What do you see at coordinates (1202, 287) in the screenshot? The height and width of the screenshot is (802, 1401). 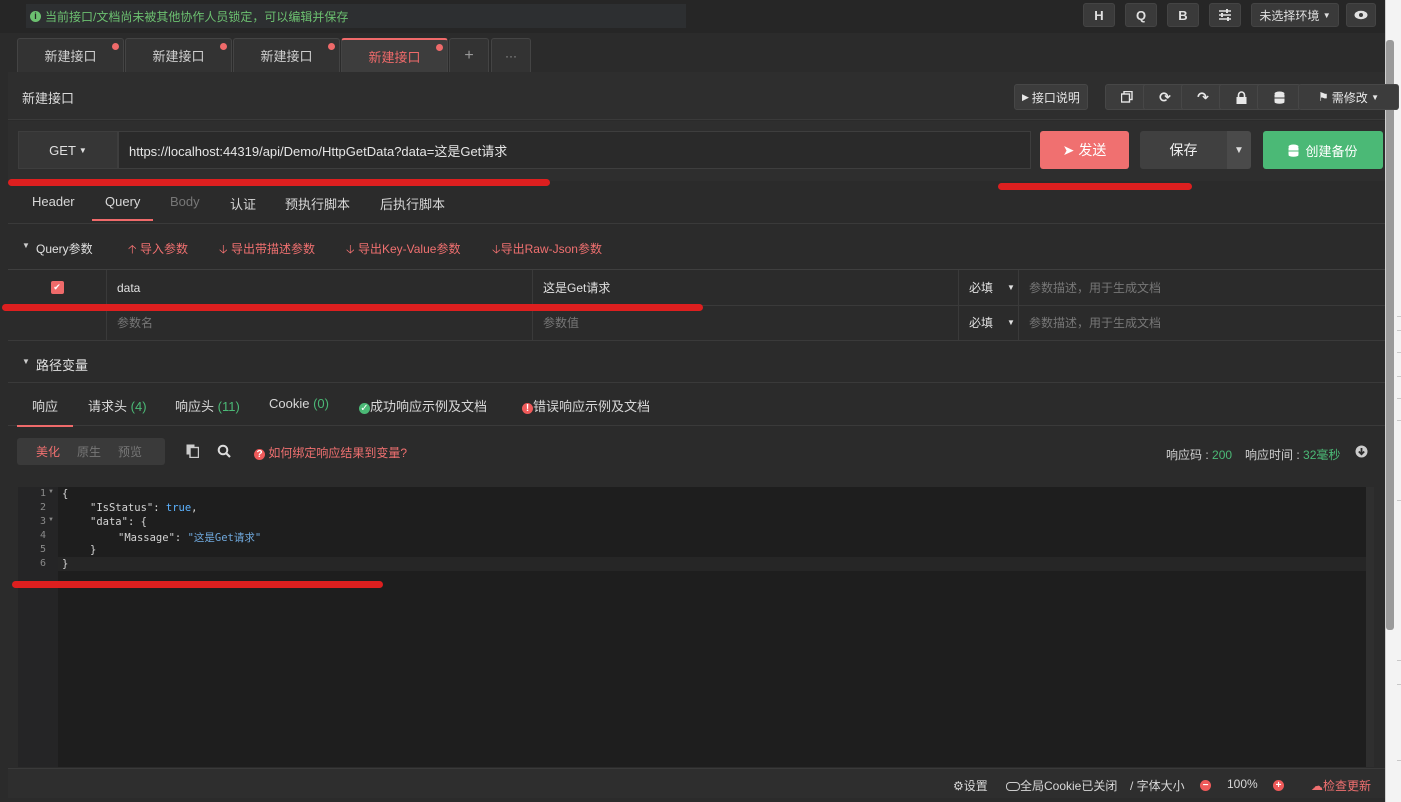 I see `param-desc-input: 参数描述，用于生成文档` at bounding box center [1202, 287].